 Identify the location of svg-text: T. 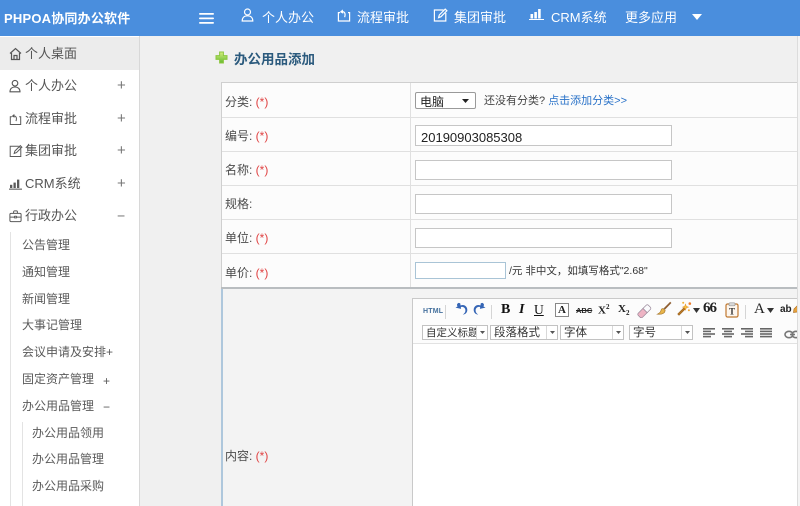
(732, 312).